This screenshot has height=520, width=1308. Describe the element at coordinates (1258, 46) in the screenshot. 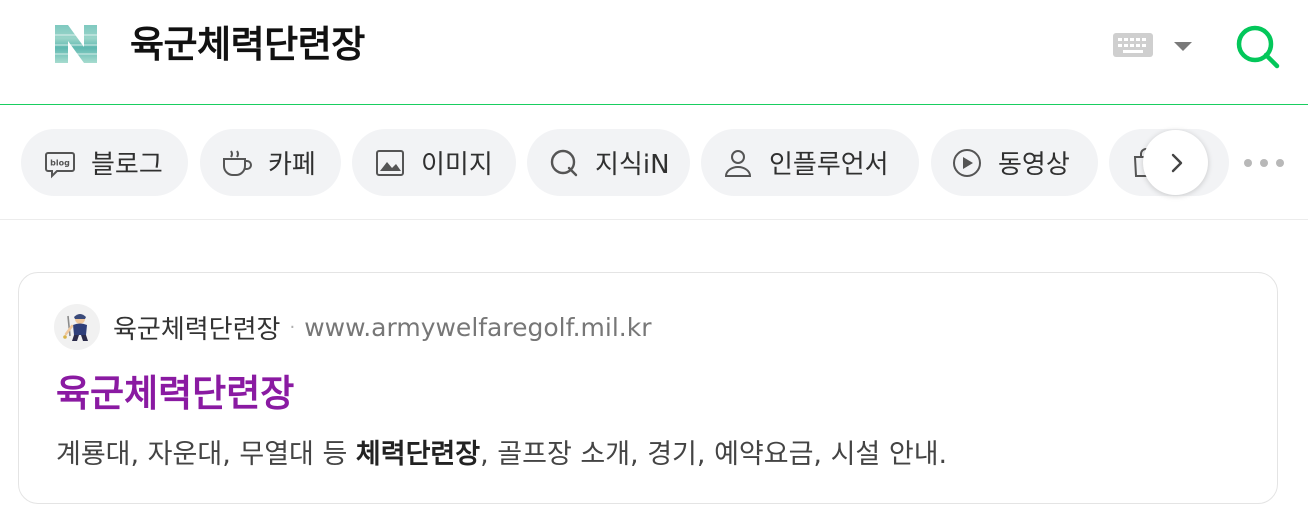

I see `search-icon` at that location.